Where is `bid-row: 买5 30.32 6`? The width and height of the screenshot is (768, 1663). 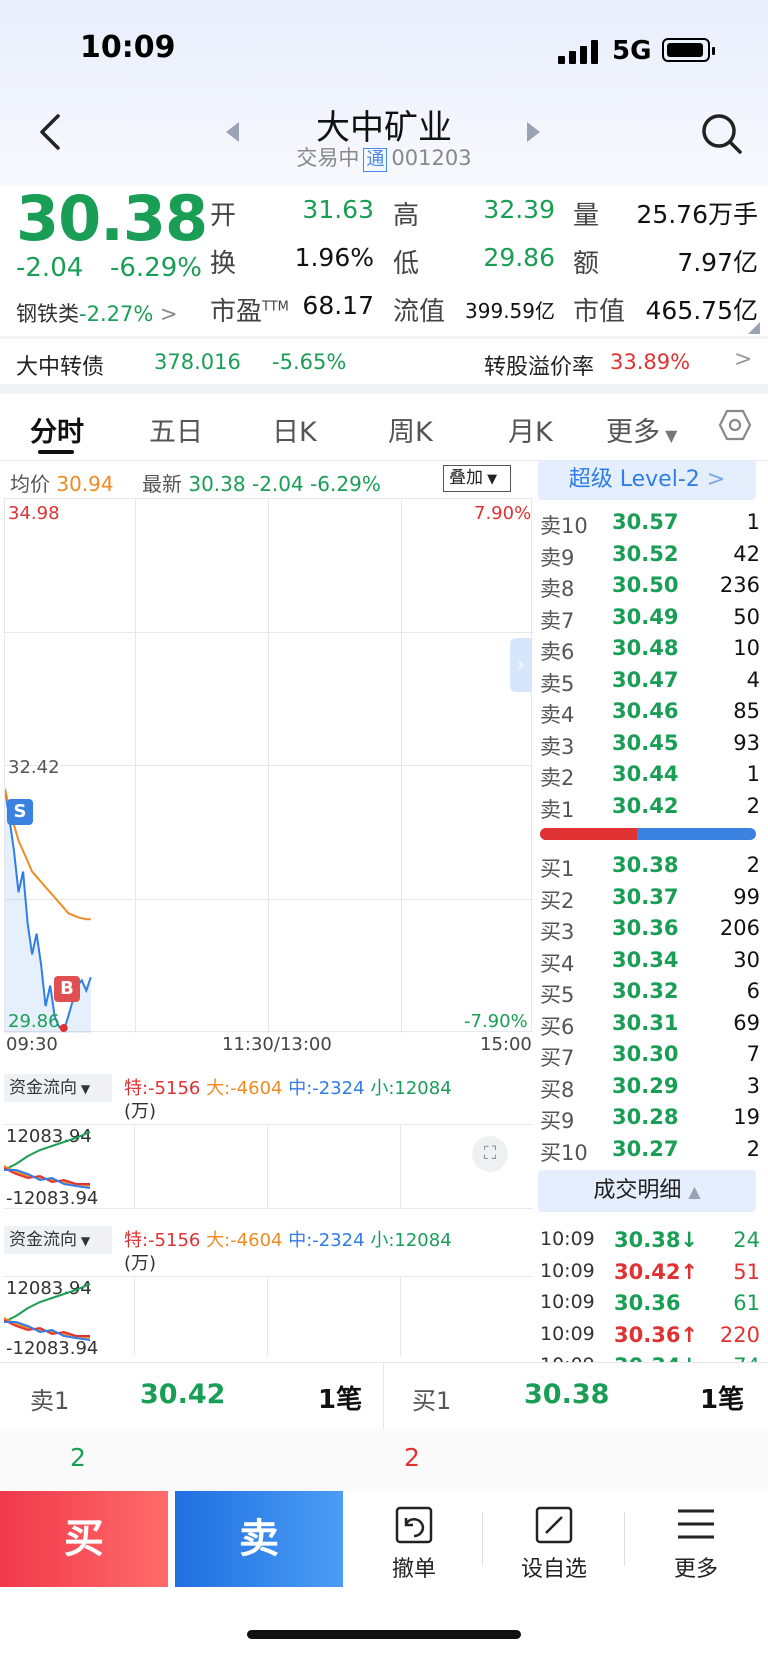 bid-row: 买5 30.32 6 is located at coordinates (650, 994).